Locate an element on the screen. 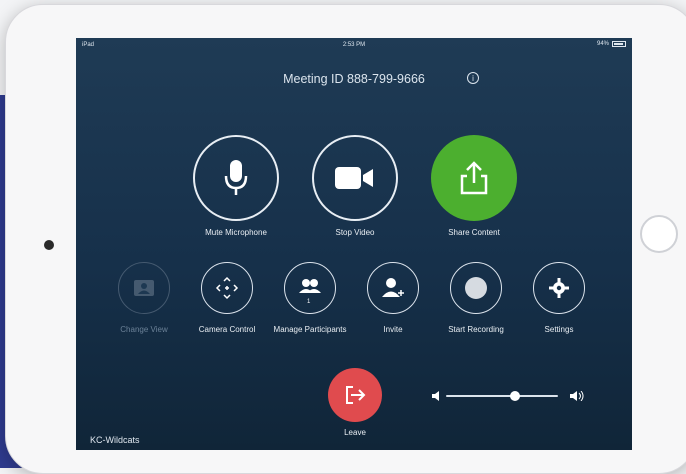 This screenshot has height=474, width=686. gear-icon is located at coordinates (559, 288).